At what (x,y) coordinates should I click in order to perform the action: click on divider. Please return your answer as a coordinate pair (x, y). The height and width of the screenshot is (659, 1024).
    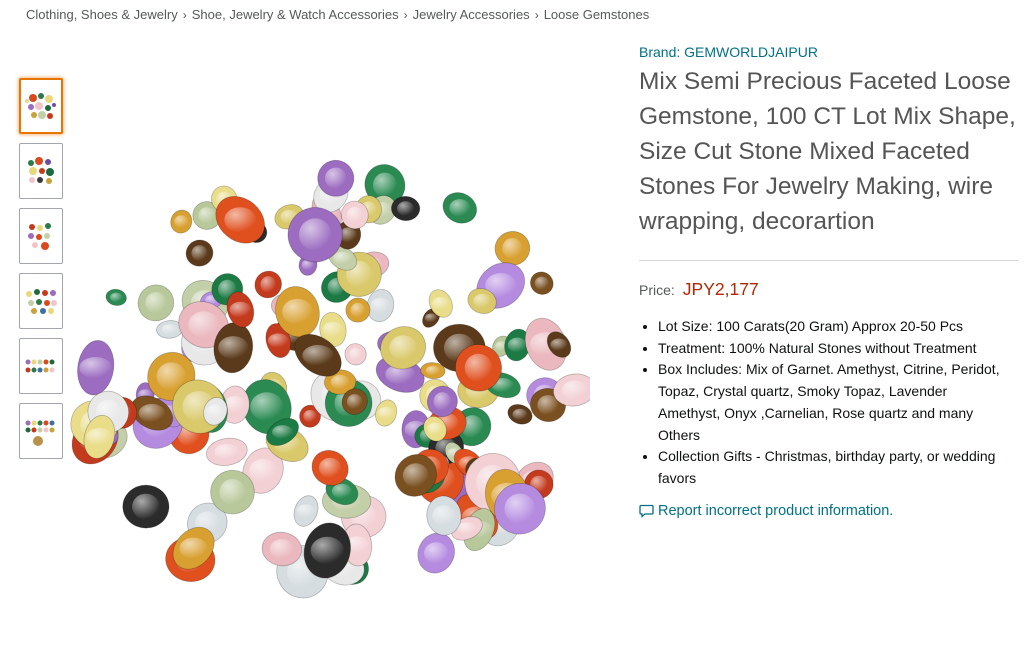
    Looking at the image, I should click on (829, 260).